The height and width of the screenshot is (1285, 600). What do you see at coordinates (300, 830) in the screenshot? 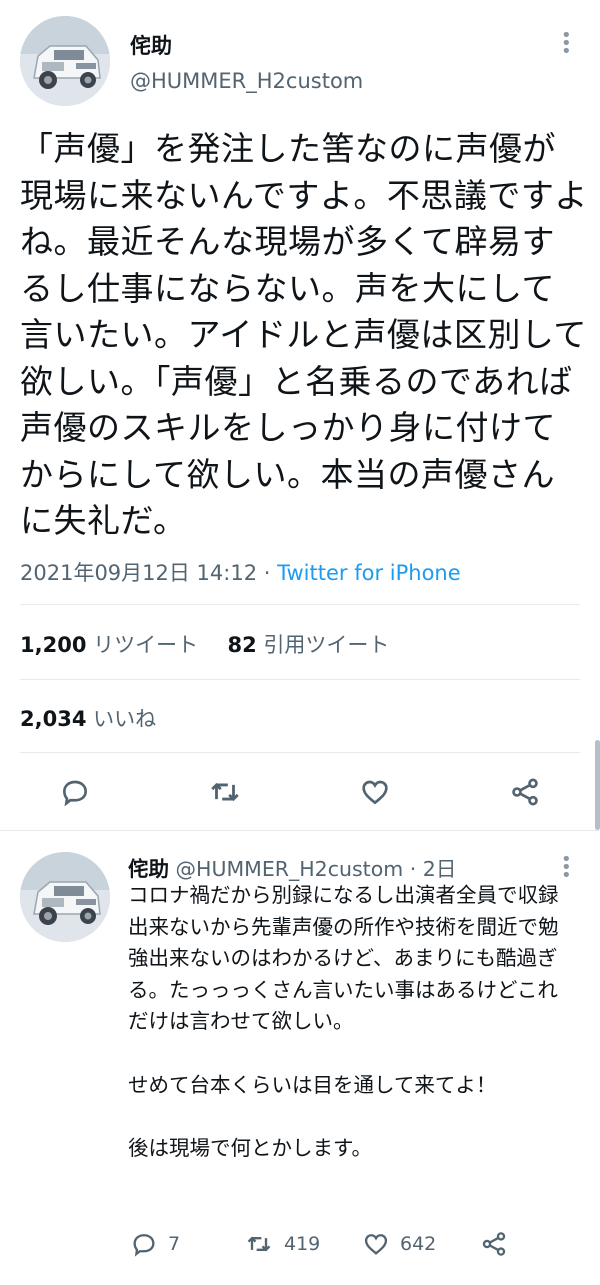
I see `section-divider` at bounding box center [300, 830].